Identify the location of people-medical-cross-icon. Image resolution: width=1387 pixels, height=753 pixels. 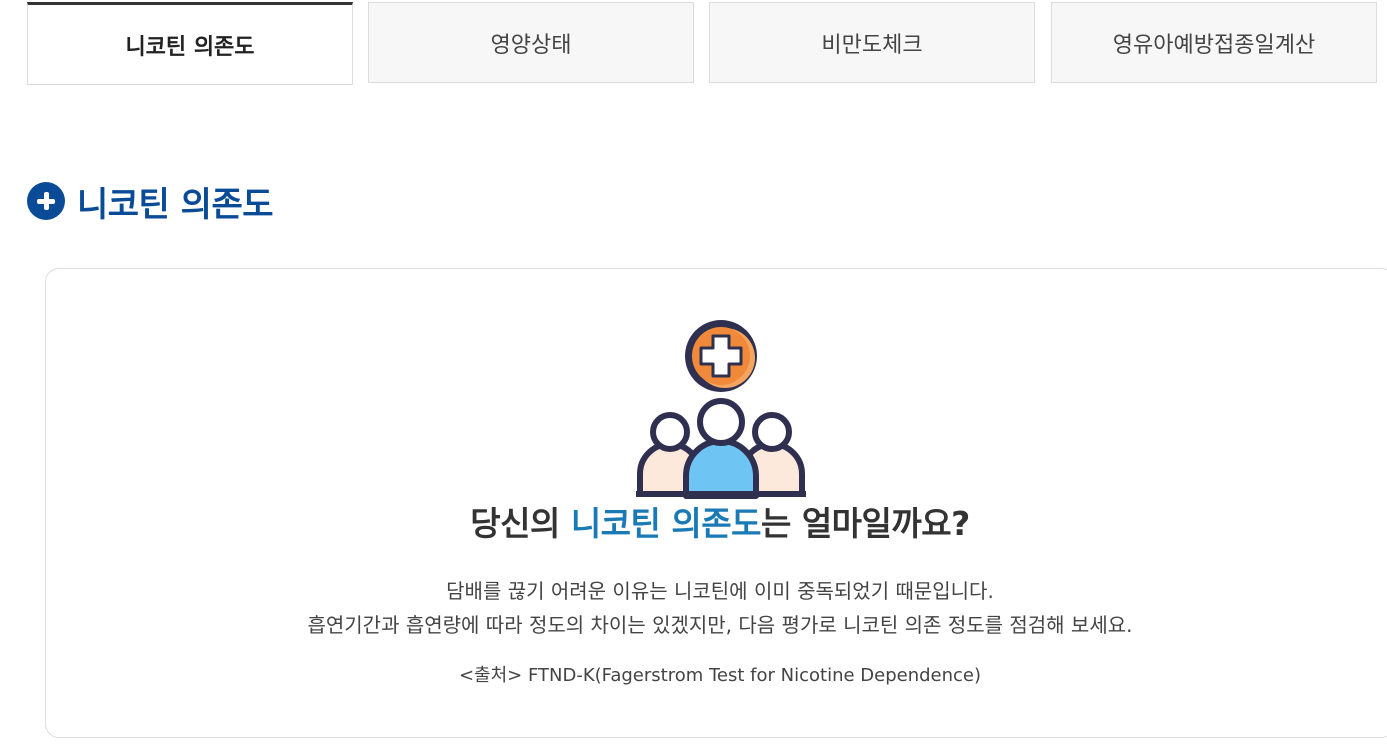
(721, 409).